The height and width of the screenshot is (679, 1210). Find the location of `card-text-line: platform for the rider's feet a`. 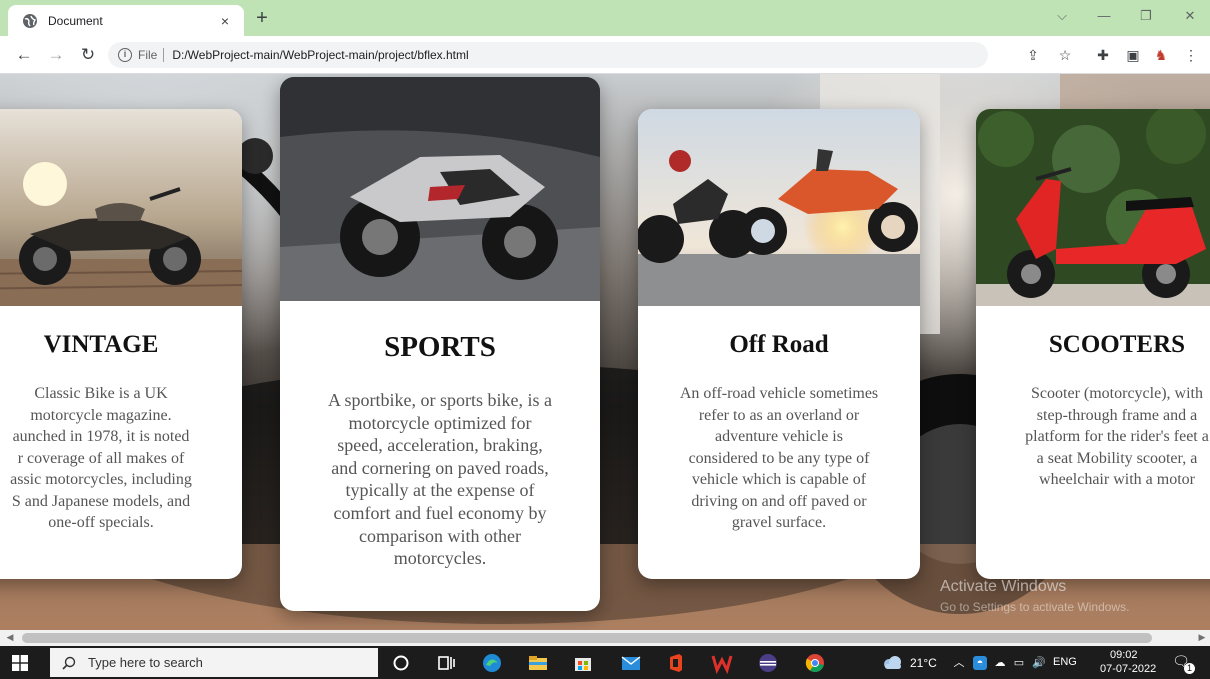

card-text-line: platform for the rider's feet a is located at coordinates (1117, 436).